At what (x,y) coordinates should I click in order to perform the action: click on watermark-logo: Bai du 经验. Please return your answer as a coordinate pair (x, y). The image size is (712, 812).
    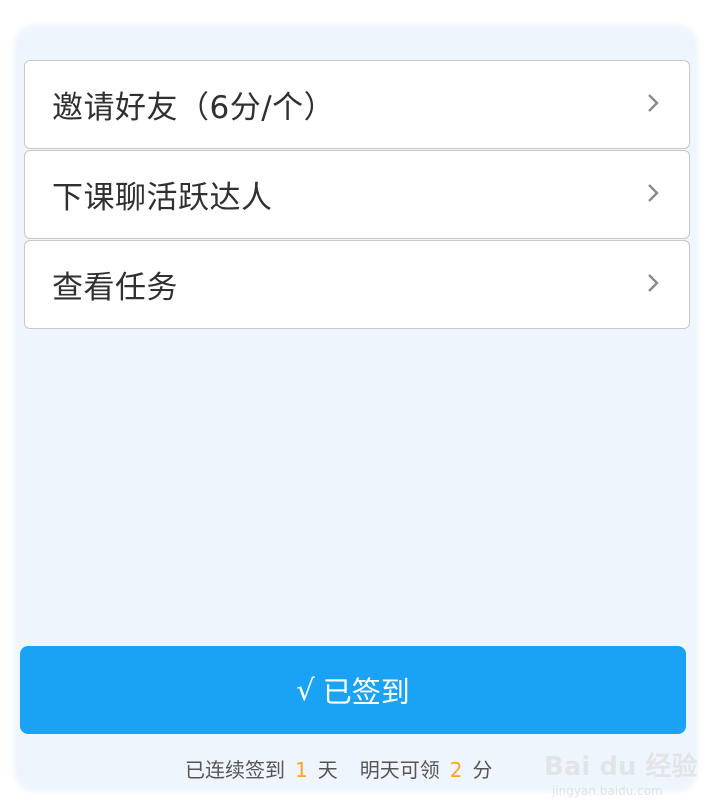
    Looking at the image, I should click on (621, 767).